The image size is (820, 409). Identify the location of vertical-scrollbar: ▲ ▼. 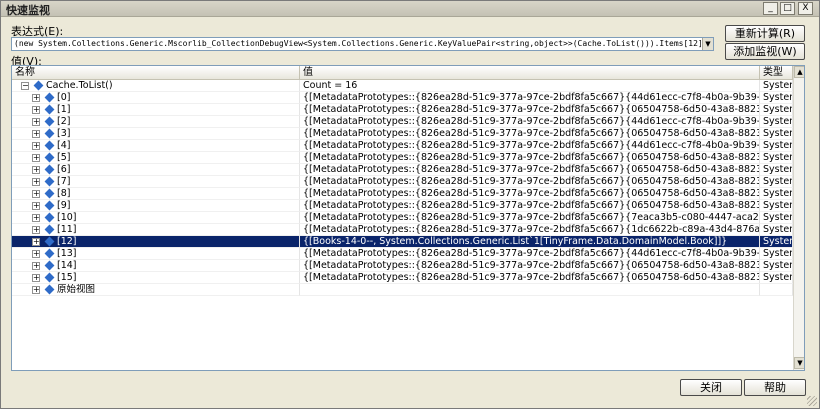
(798, 218).